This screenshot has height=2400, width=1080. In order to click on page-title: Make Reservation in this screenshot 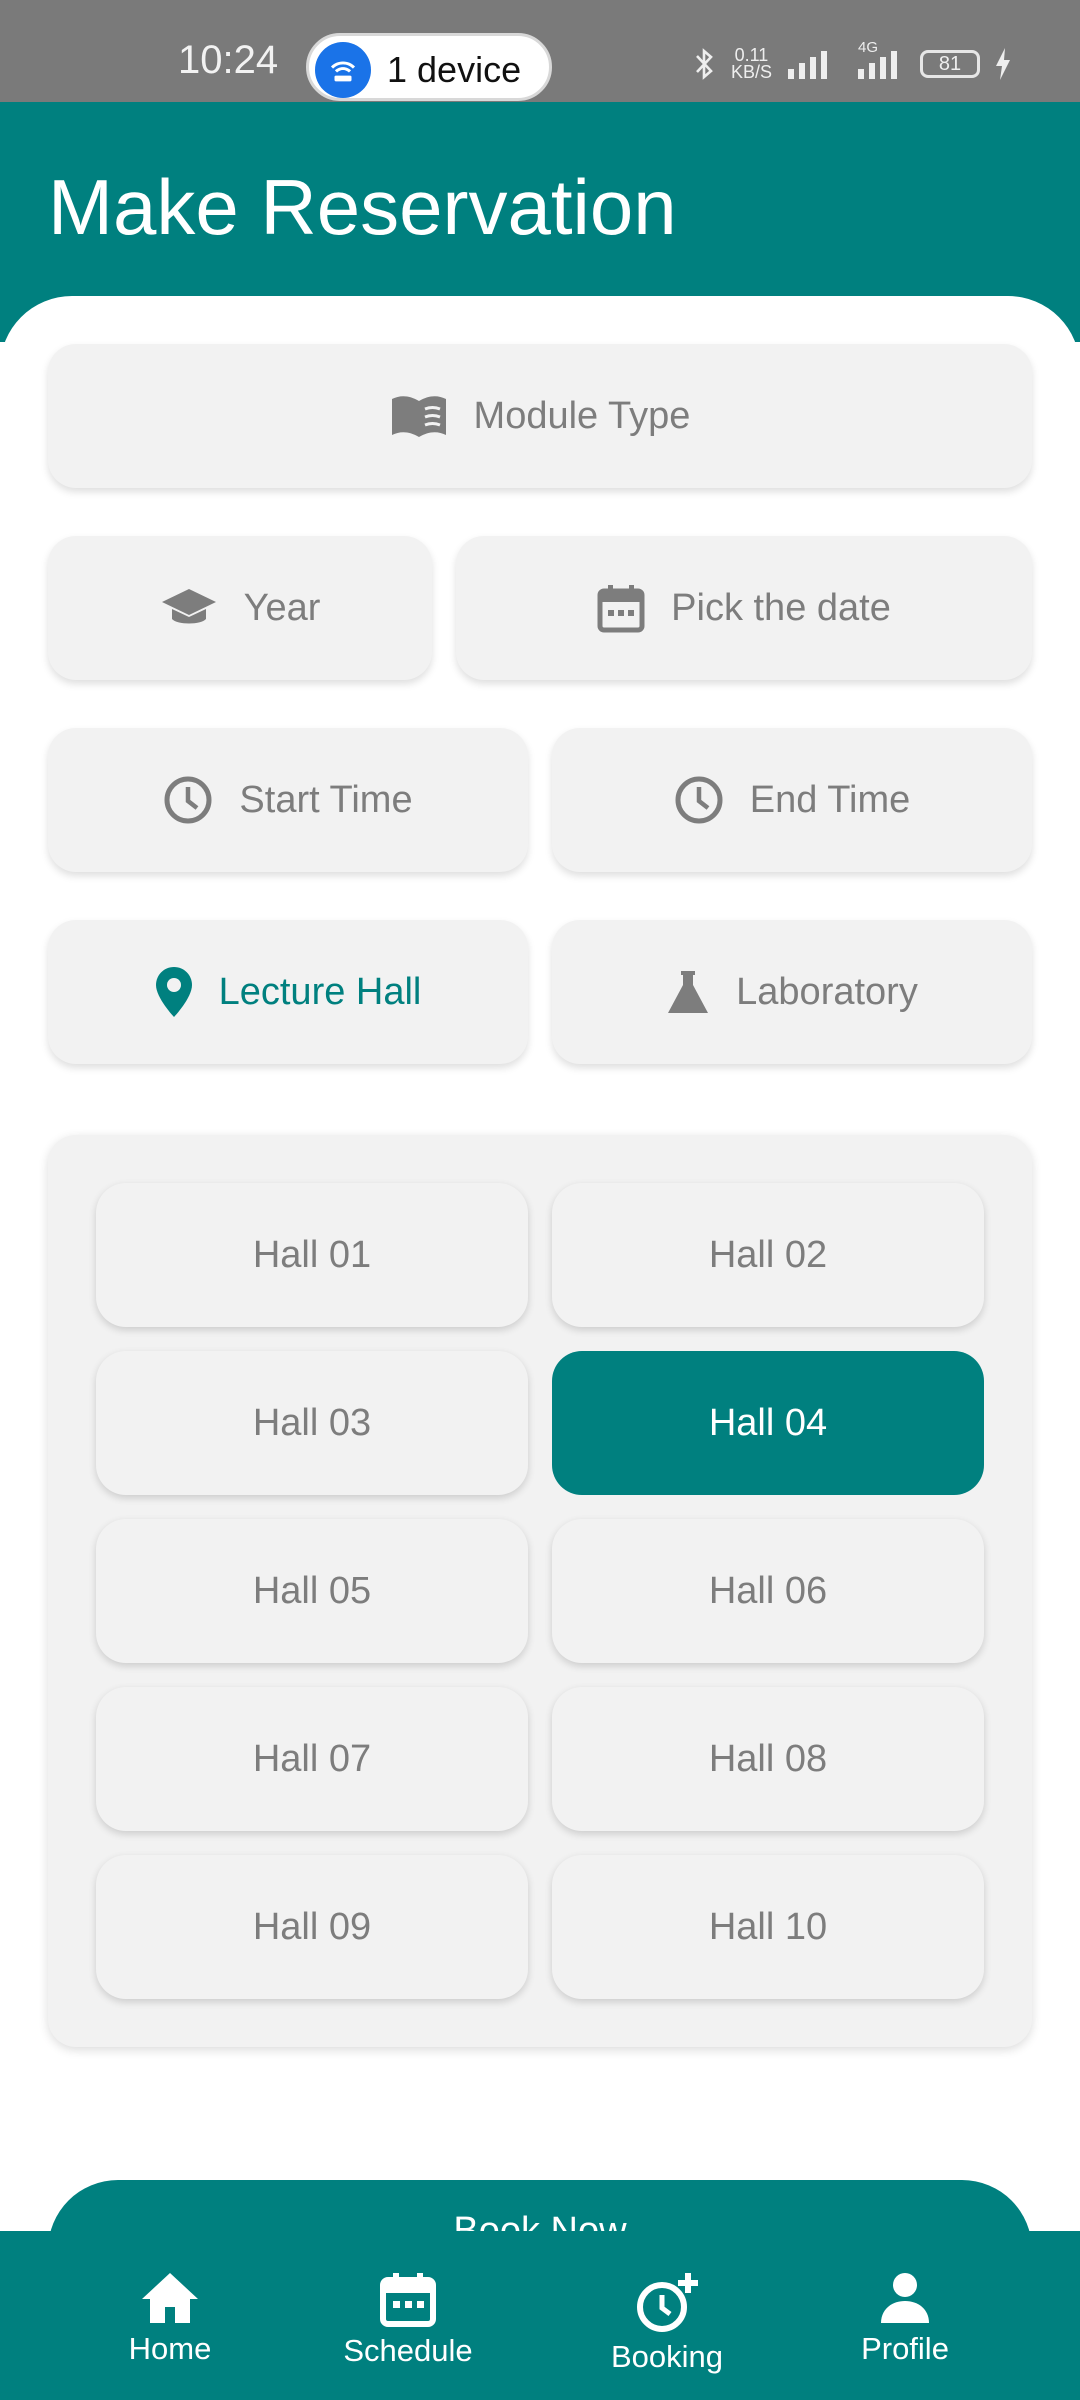, I will do `click(362, 207)`.